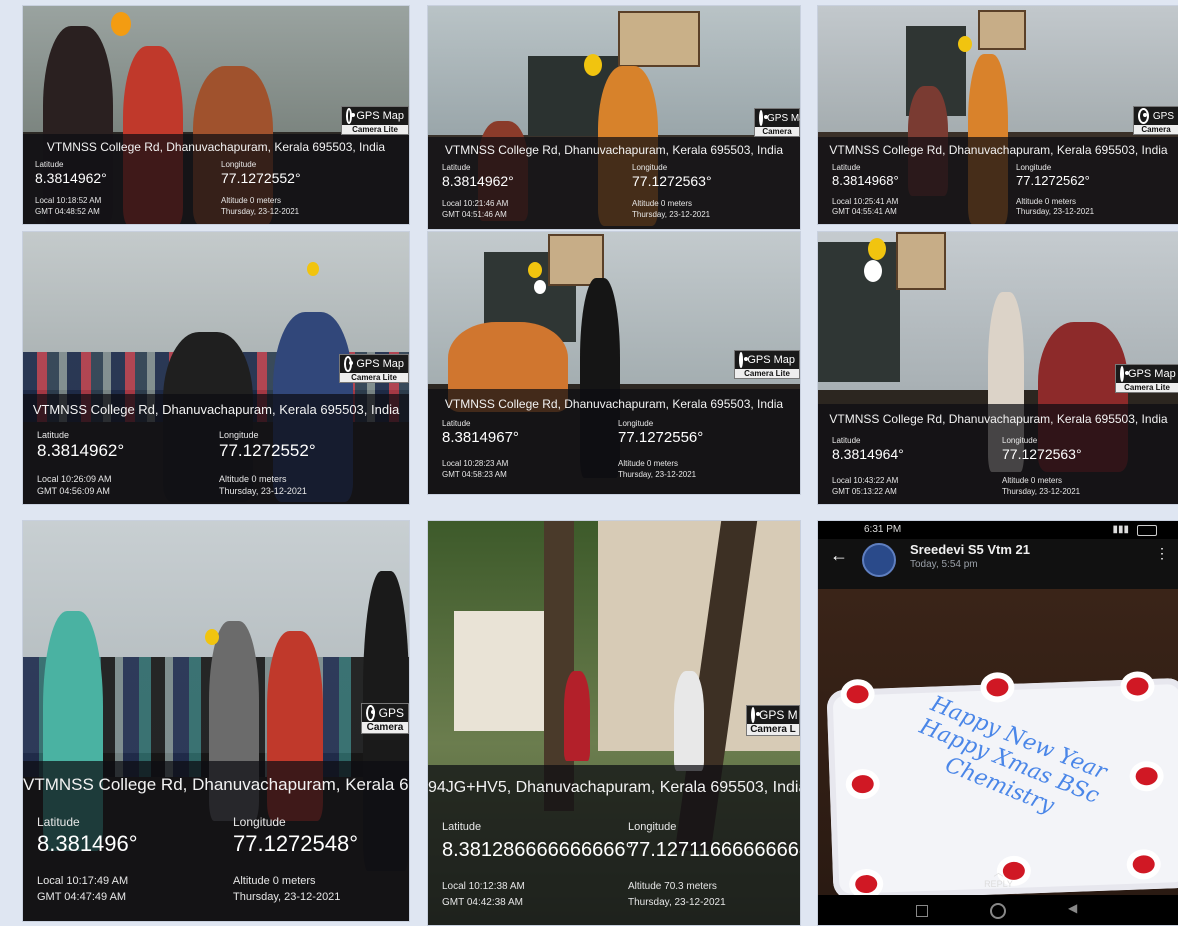  What do you see at coordinates (714, 850) in the screenshot?
I see `longitude-value: 77.12711666666668°` at bounding box center [714, 850].